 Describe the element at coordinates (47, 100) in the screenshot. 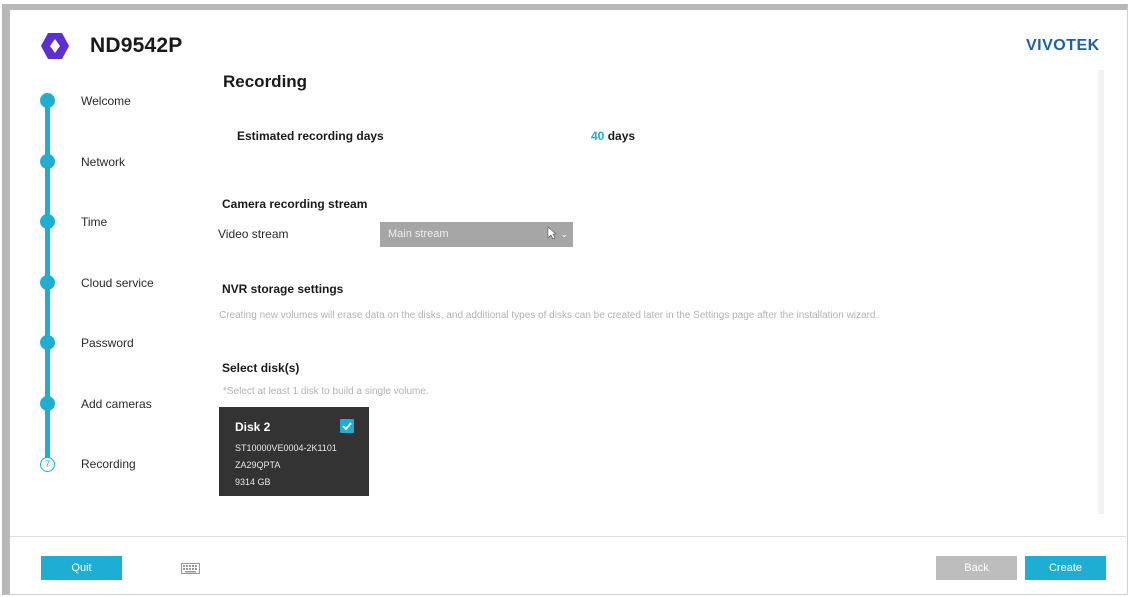

I see `step-dot-welcome` at that location.